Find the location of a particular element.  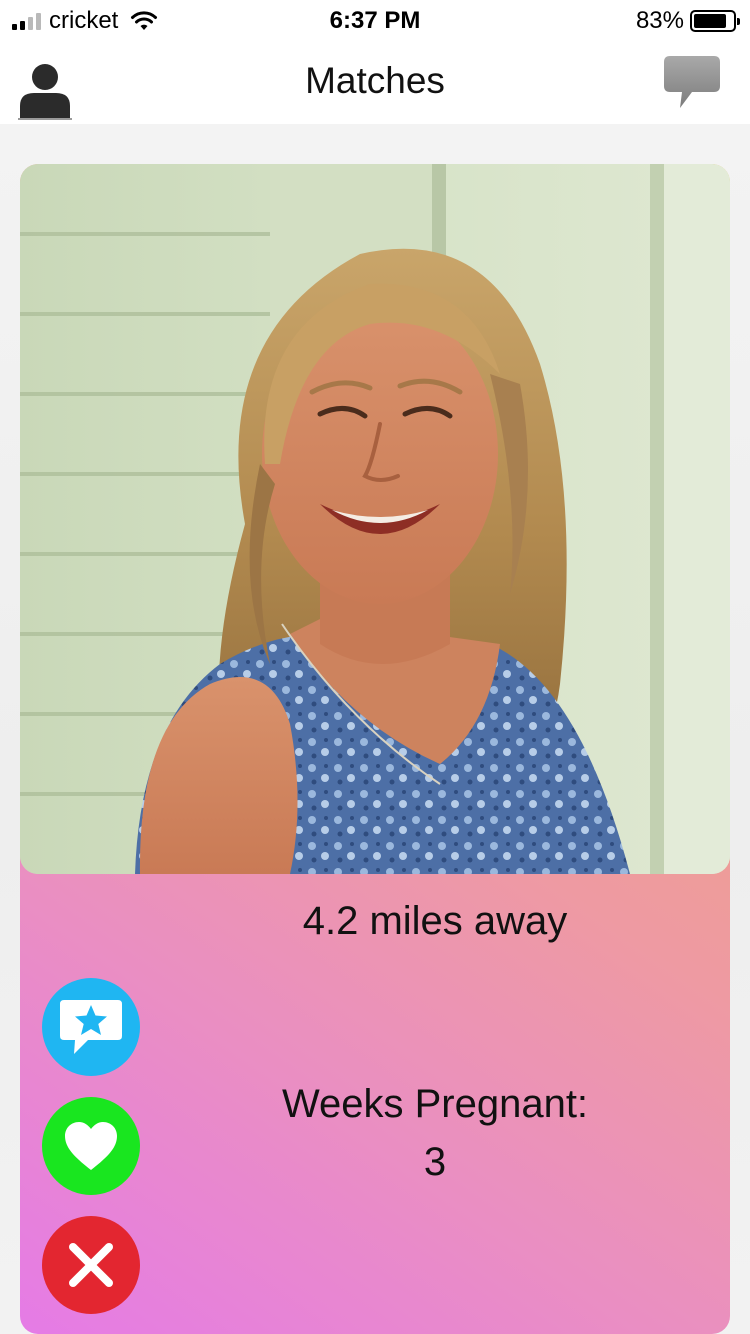

status-bar: cricket 6:37 PM 83% is located at coordinates (375, 20).